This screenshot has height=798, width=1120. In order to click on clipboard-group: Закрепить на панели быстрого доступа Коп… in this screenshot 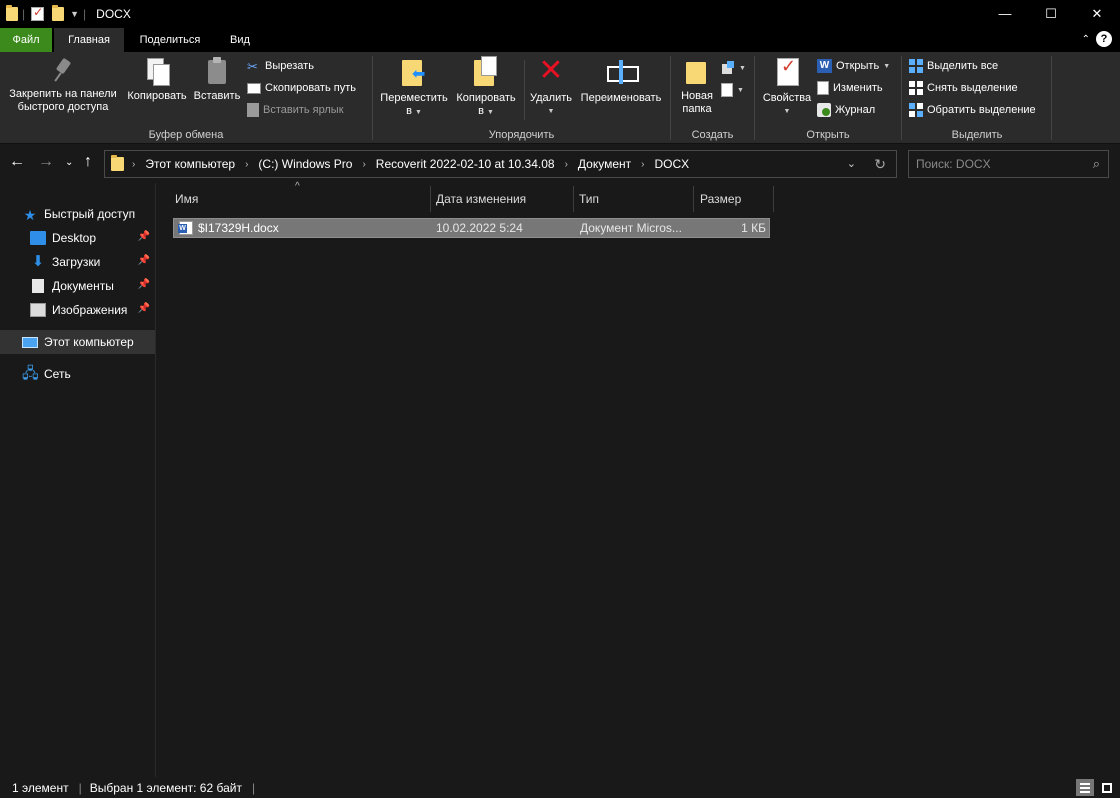, I will do `click(186, 98)`.